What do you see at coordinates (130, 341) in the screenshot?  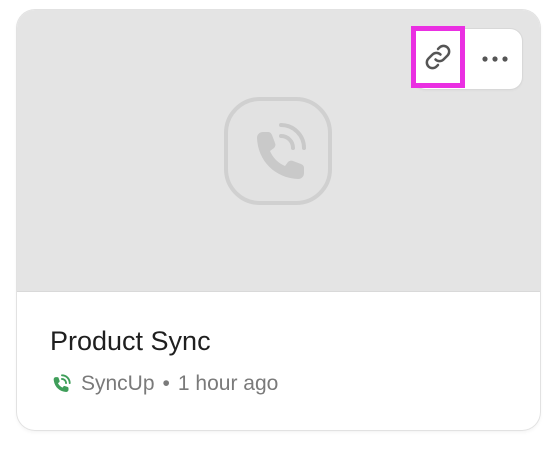 I see `card-title: Product Sync` at bounding box center [130, 341].